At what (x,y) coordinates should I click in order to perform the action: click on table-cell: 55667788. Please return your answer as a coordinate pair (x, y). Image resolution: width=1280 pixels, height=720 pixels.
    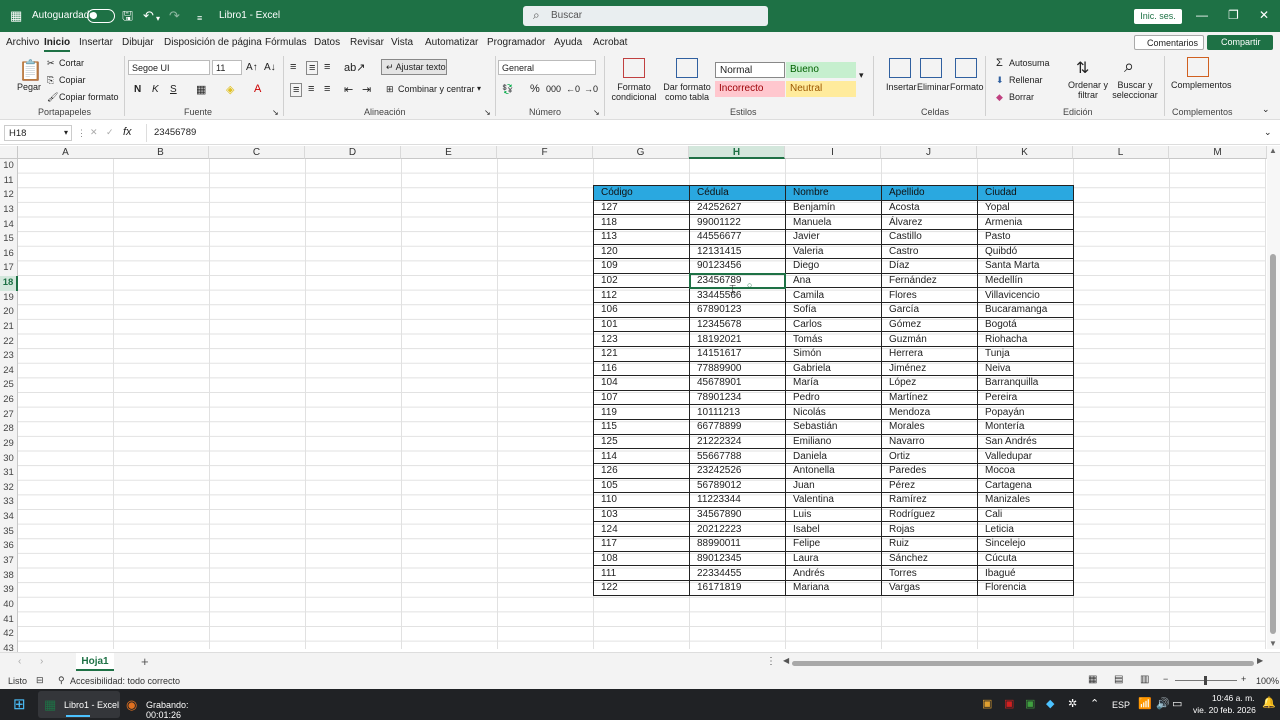
    Looking at the image, I should click on (737, 456).